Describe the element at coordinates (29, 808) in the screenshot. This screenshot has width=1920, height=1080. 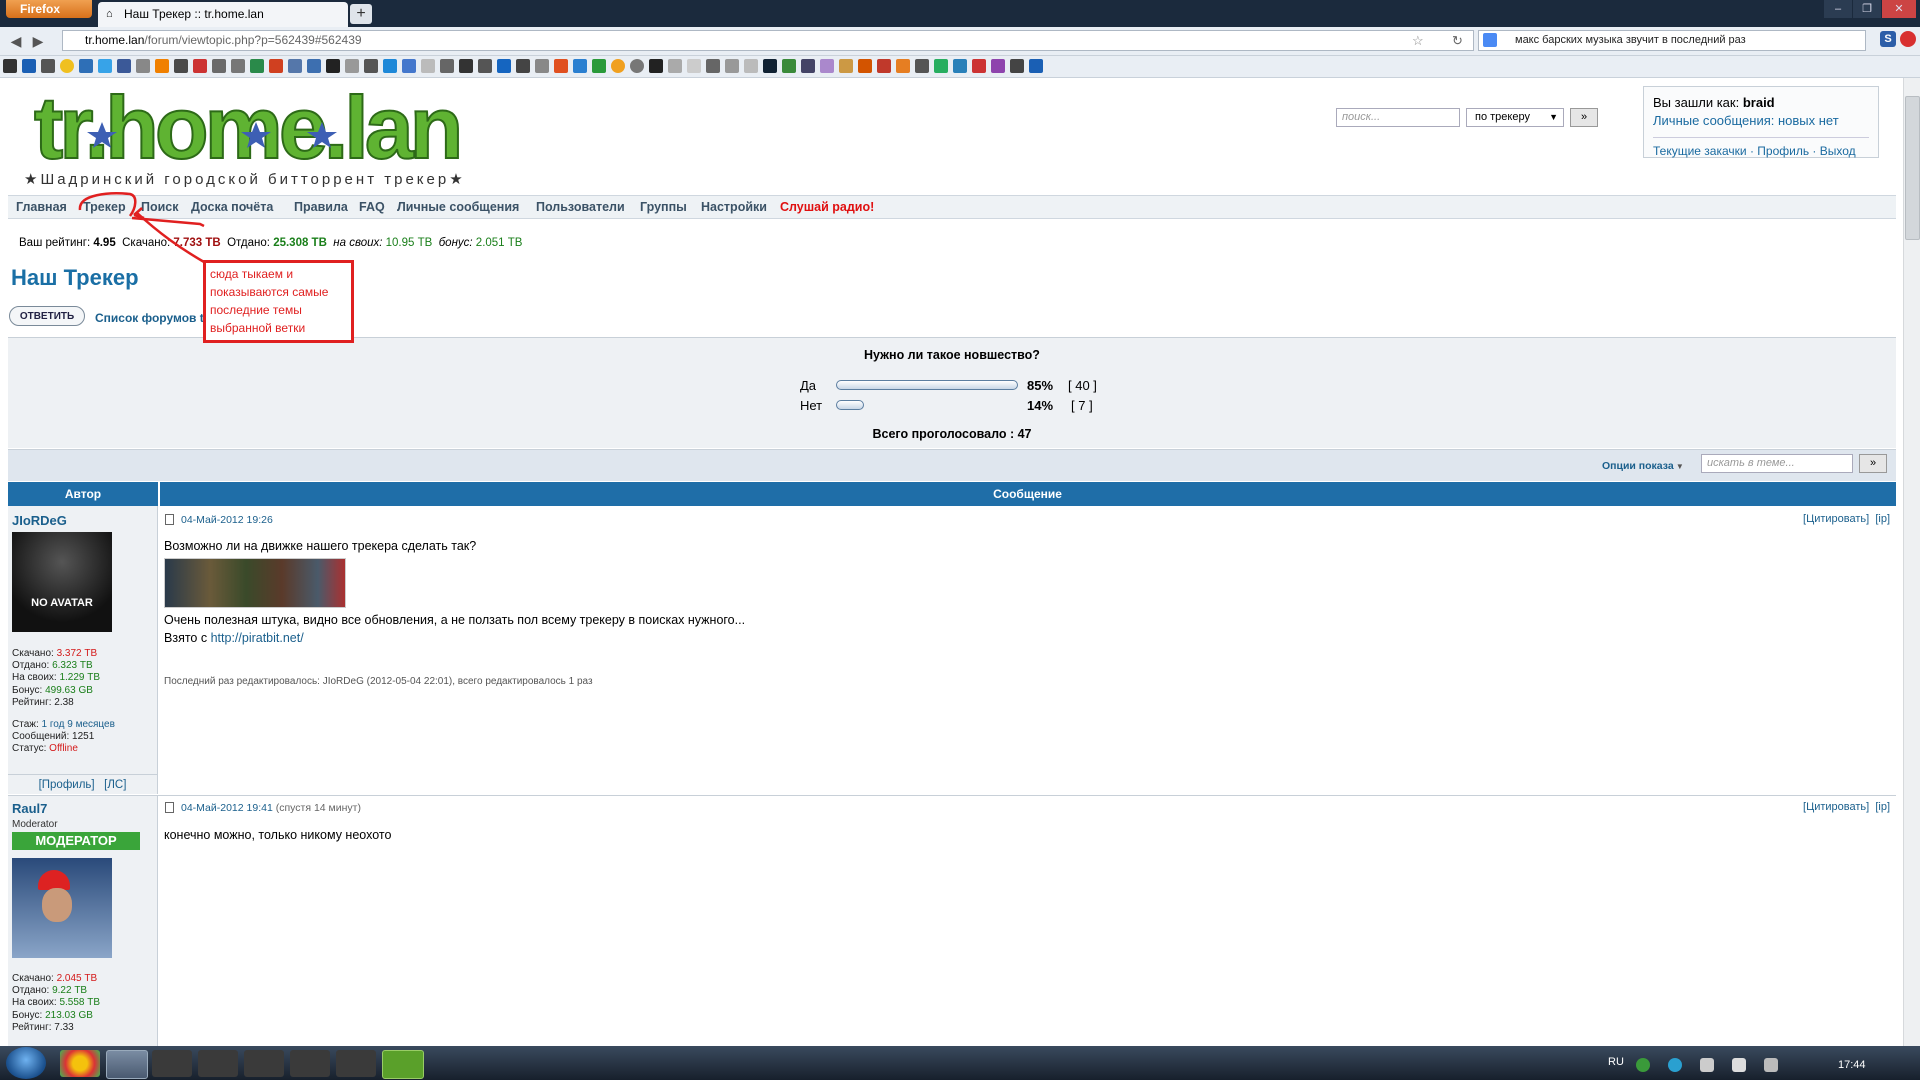
I see `post-author-name: Raul7` at that location.